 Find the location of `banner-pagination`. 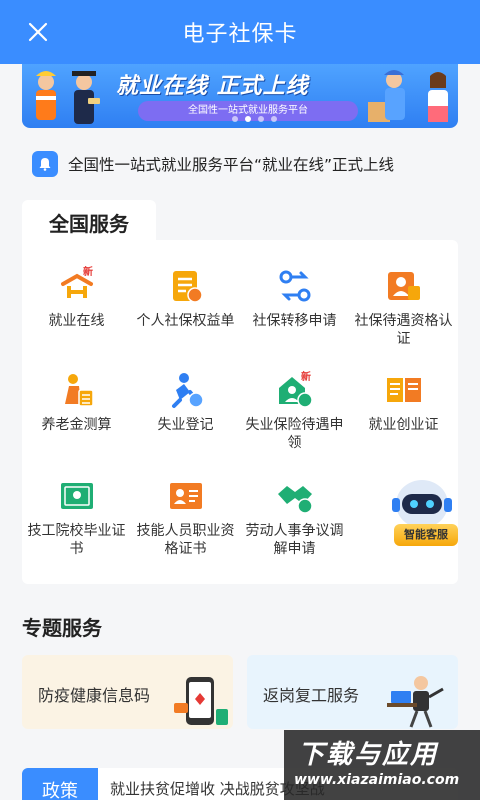

banner-pagination is located at coordinates (254, 119).